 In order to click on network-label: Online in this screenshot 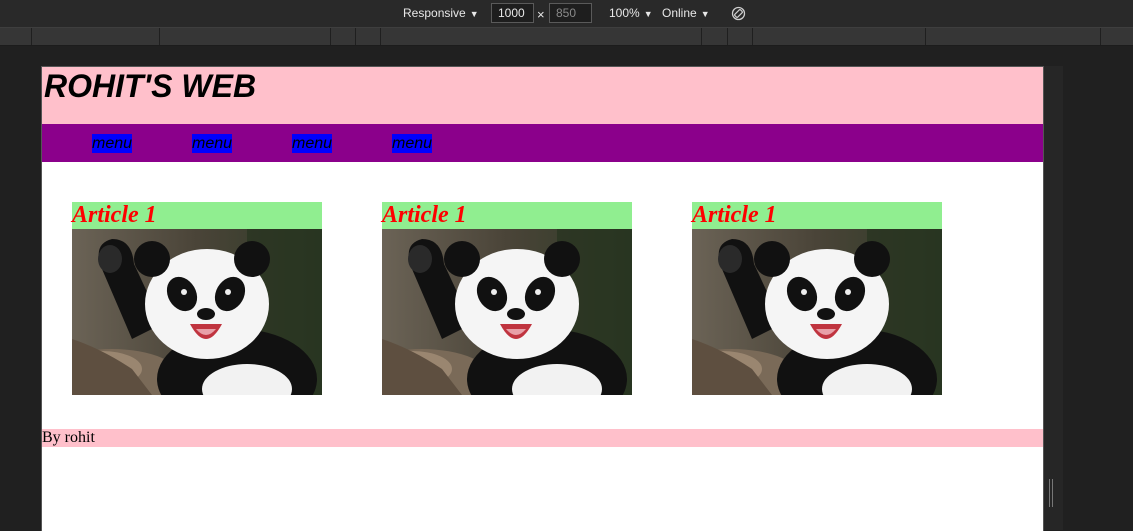, I will do `click(679, 13)`.